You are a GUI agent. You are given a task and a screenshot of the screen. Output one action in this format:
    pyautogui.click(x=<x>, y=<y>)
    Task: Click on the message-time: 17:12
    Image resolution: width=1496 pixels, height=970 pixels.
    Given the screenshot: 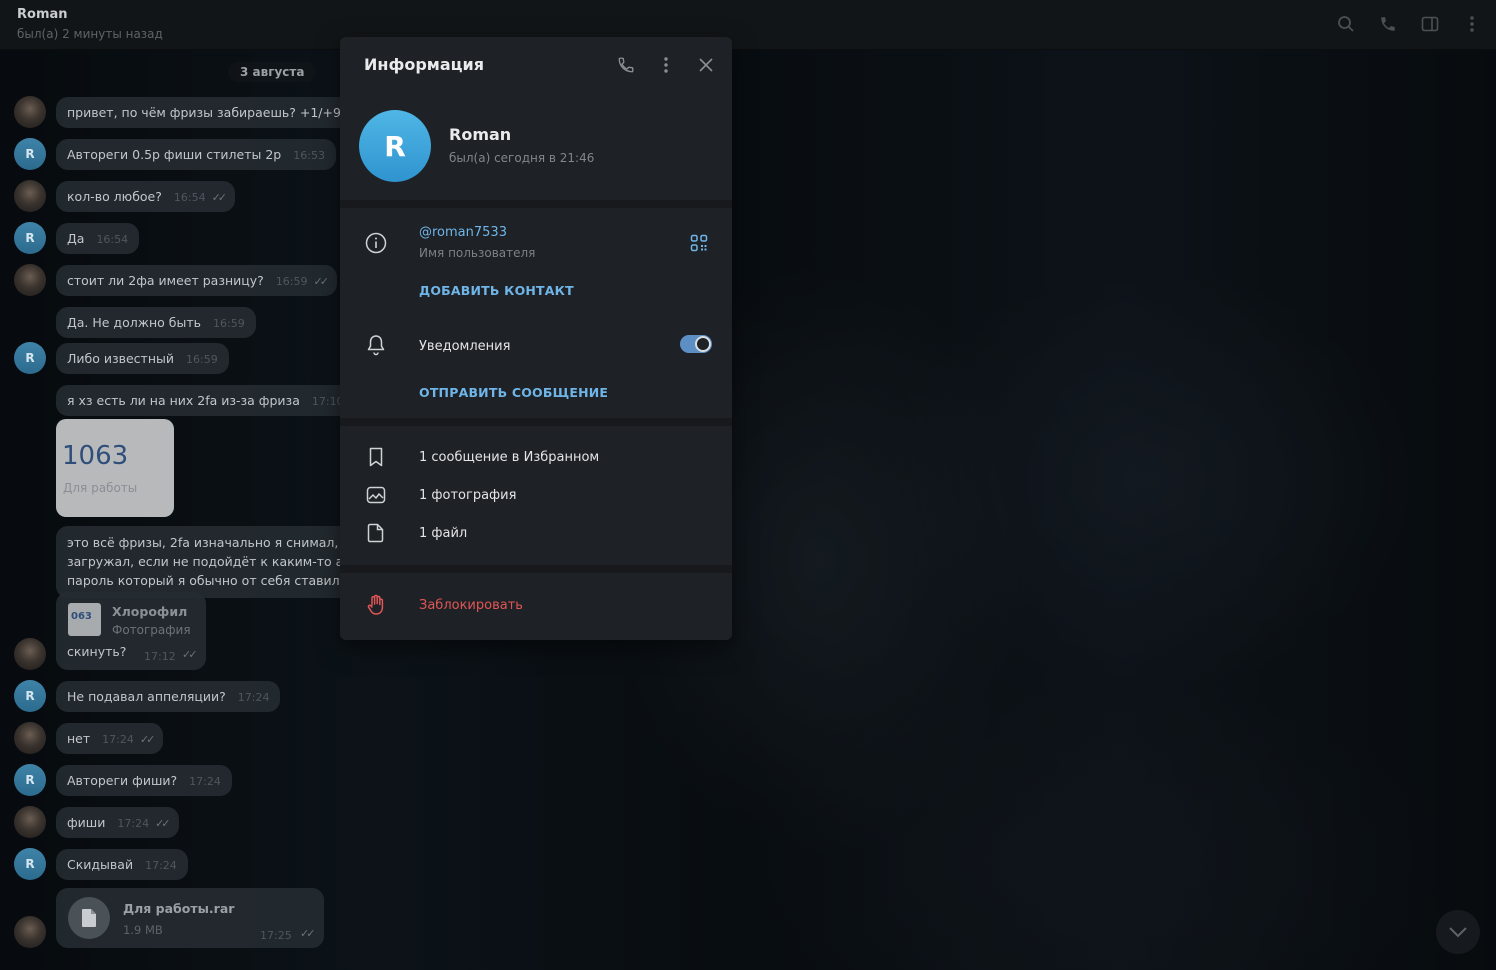 What is the action you would take?
    pyautogui.click(x=160, y=656)
    